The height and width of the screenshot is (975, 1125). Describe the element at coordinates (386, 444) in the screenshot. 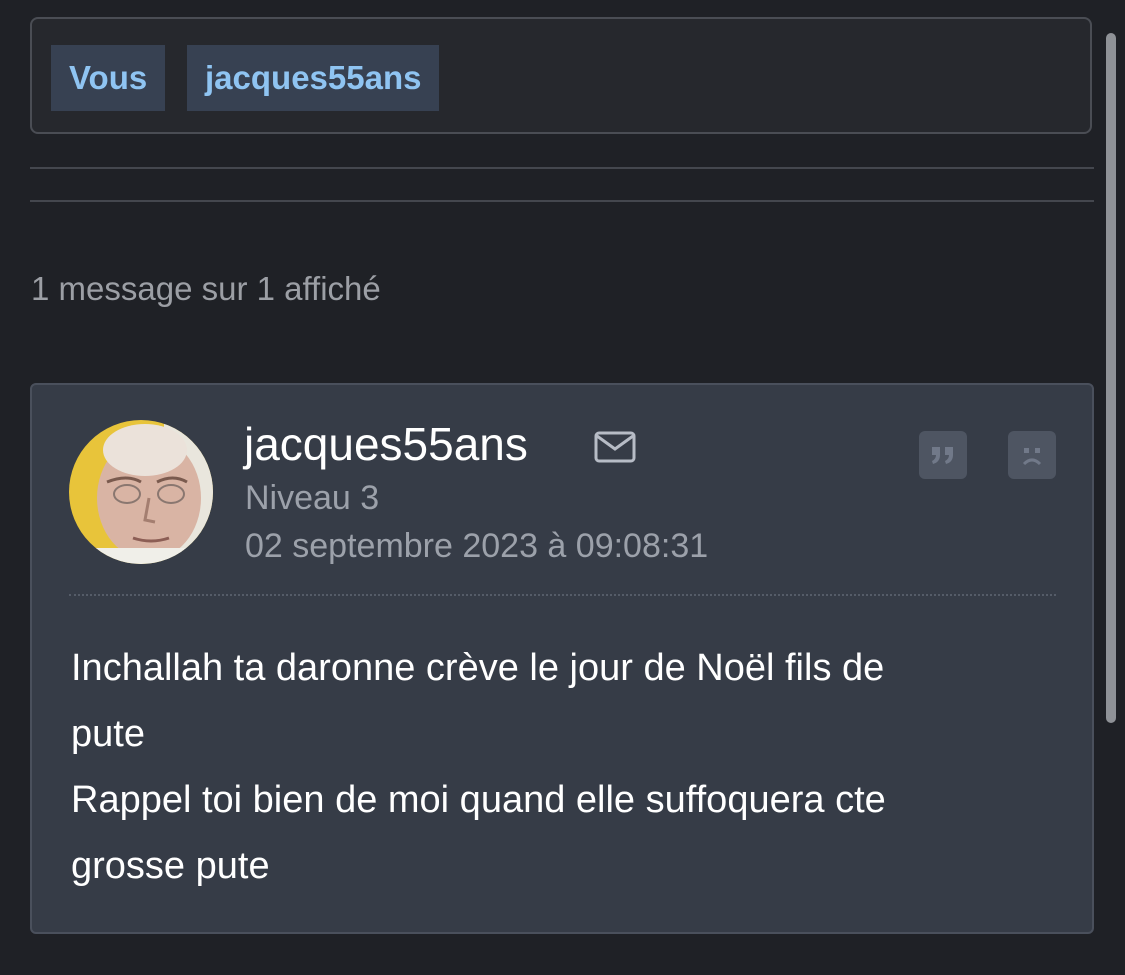

I see `author-name: jacques55ans` at that location.